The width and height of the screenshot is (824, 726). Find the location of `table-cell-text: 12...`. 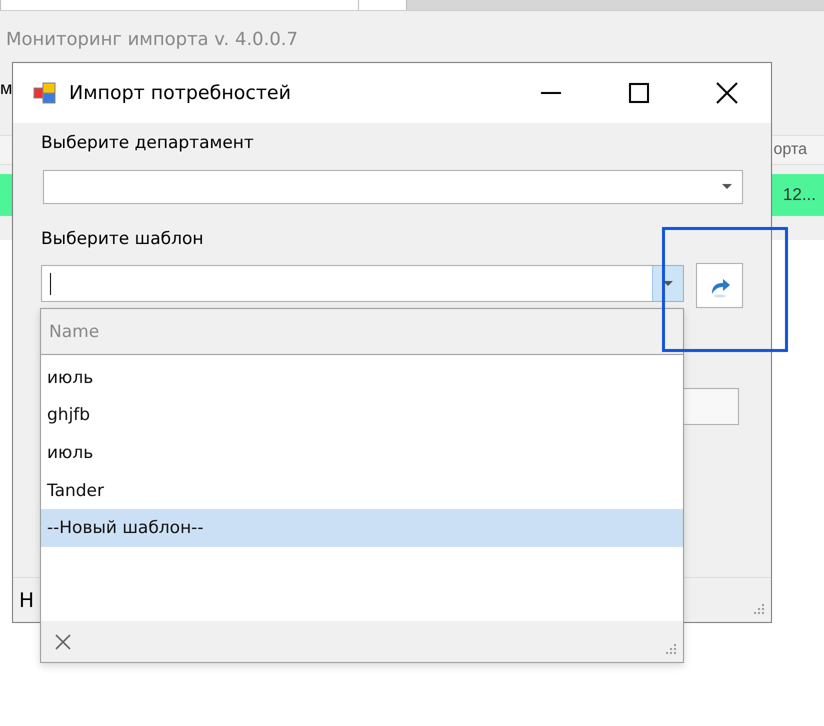

table-cell-text: 12... is located at coordinates (799, 195).